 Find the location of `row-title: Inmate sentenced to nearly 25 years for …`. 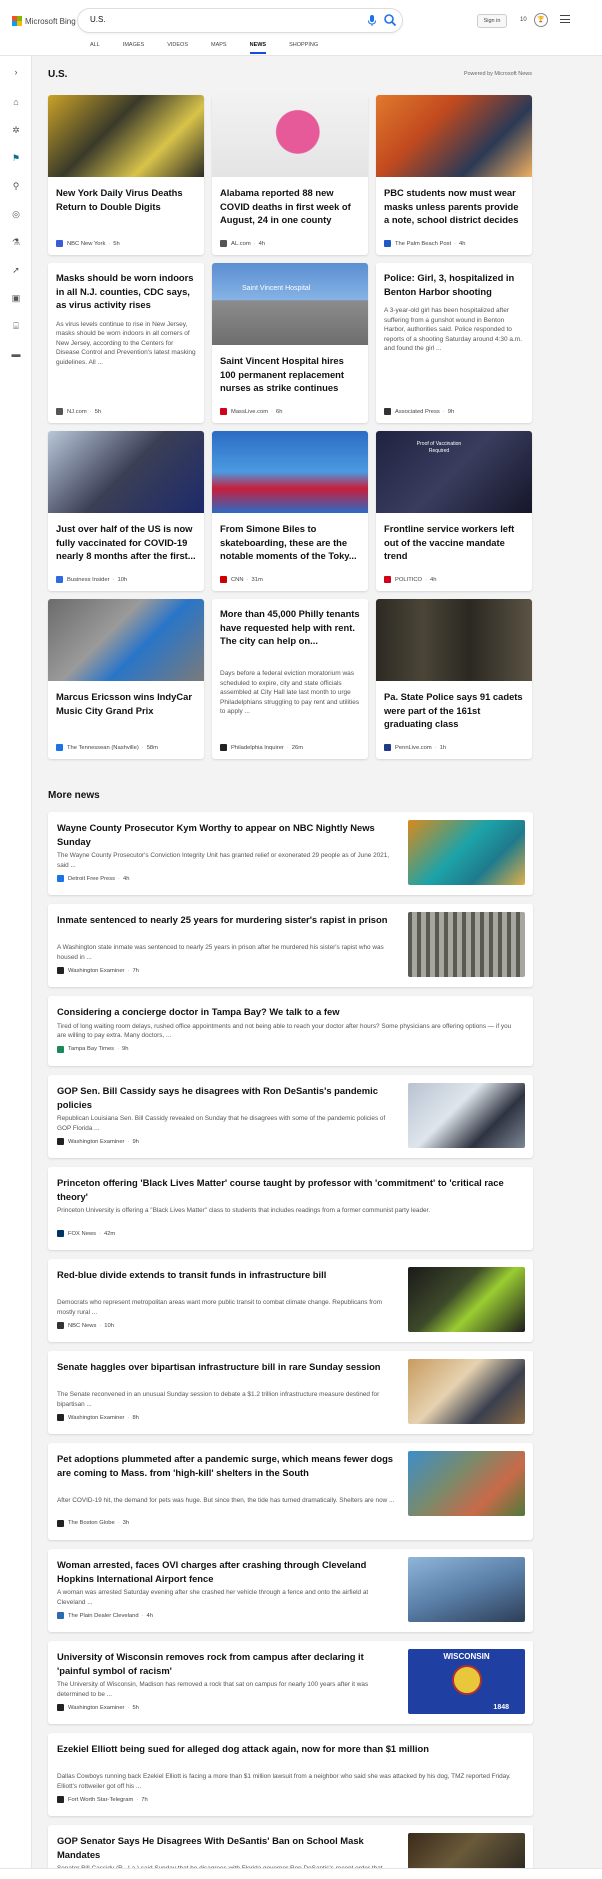

row-title: Inmate sentenced to nearly 25 years for … is located at coordinates (227, 920).